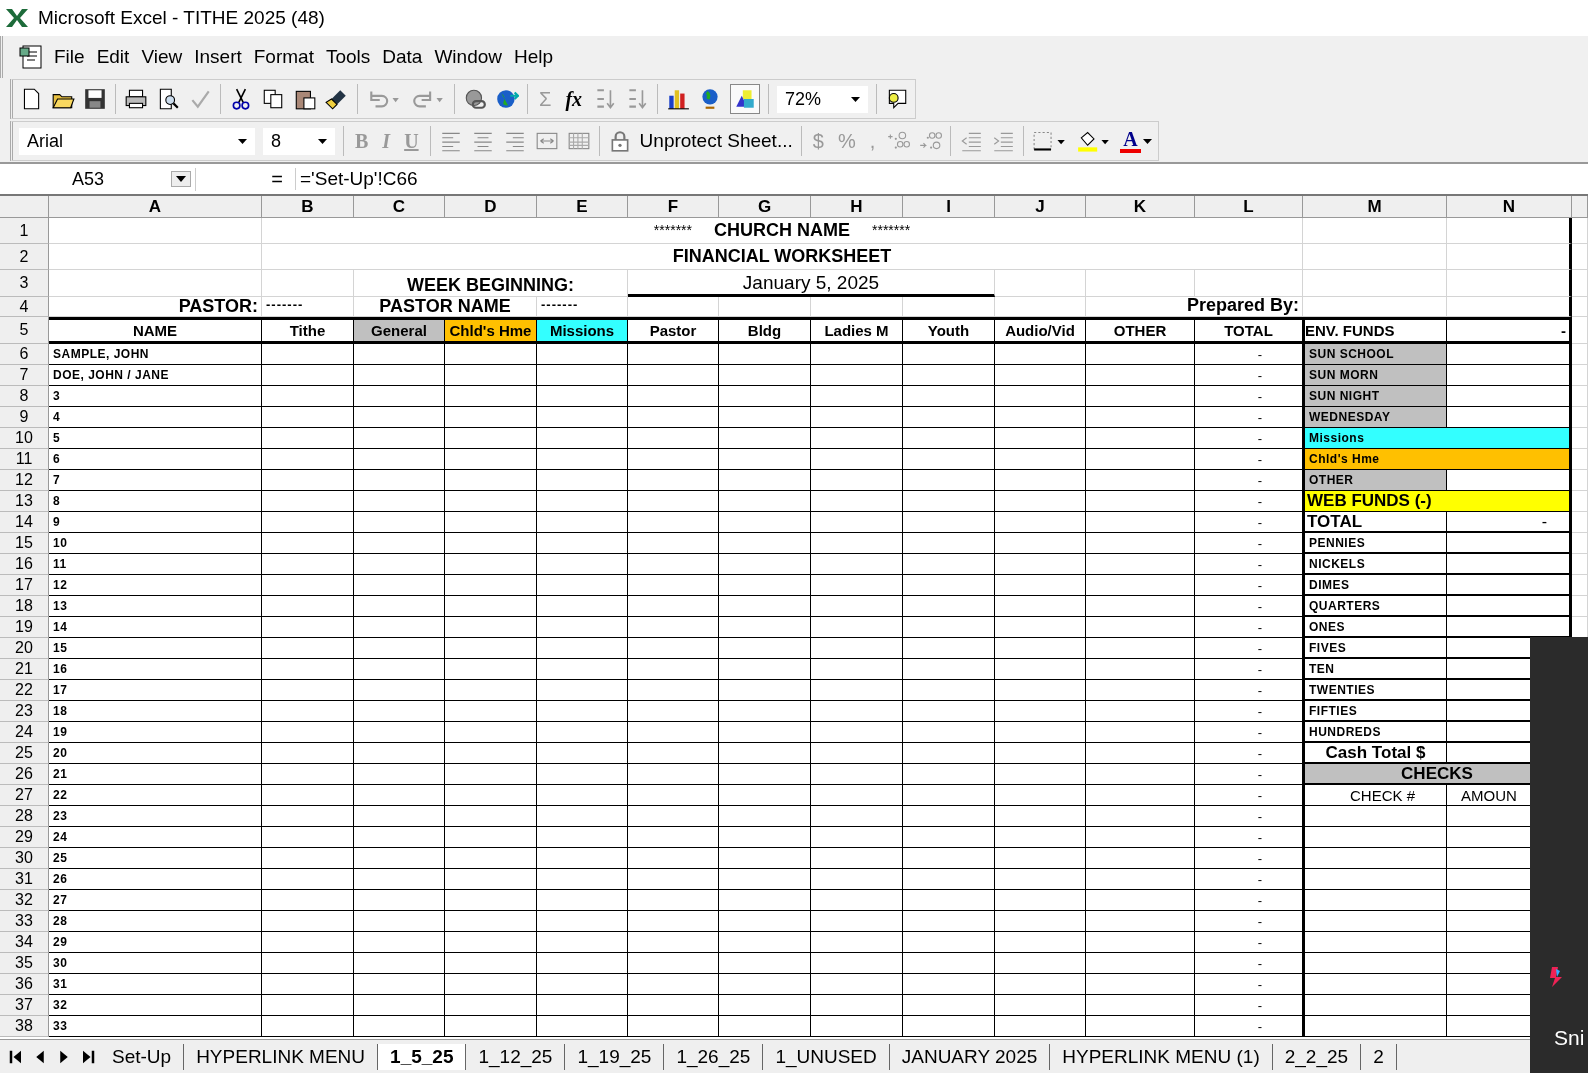  What do you see at coordinates (155, 207) in the screenshot?
I see `column-header: A` at bounding box center [155, 207].